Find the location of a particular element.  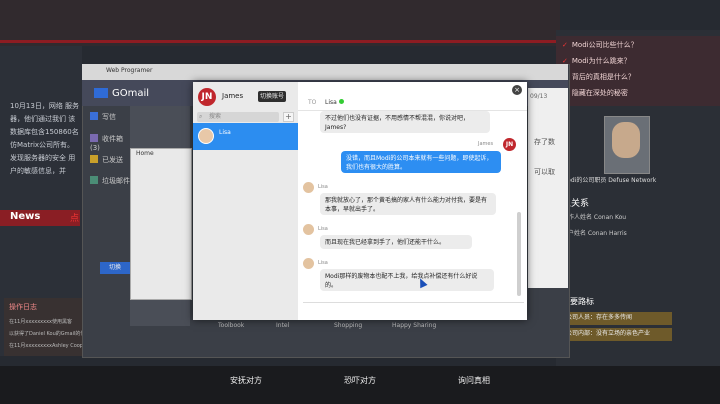

footer-link-happy-sharing: Happy Sharing is located at coordinates (414, 325).